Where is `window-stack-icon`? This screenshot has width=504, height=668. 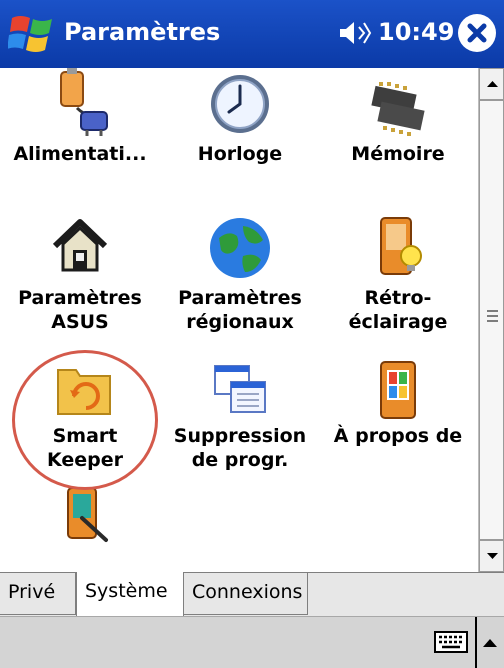 window-stack-icon is located at coordinates (240, 389).